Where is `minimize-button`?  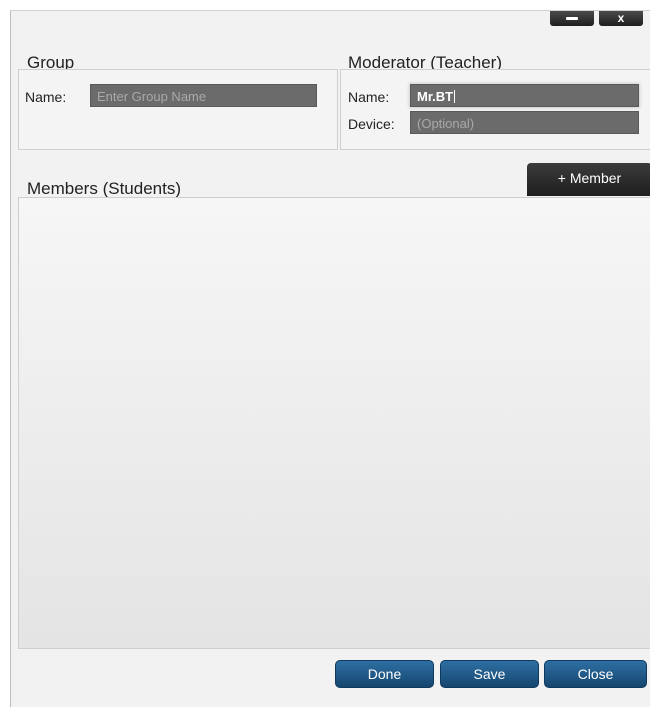 minimize-button is located at coordinates (572, 18).